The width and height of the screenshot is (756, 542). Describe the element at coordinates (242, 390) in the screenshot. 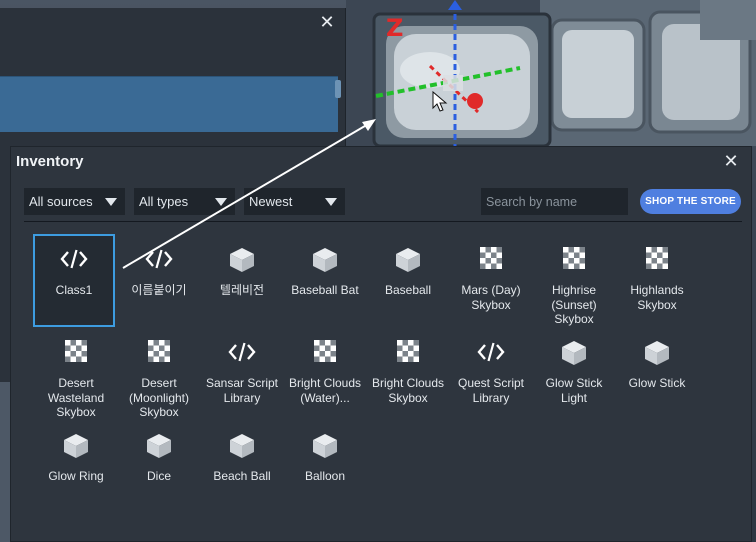

I see `inventory-item-label: Sansar Script Library` at that location.